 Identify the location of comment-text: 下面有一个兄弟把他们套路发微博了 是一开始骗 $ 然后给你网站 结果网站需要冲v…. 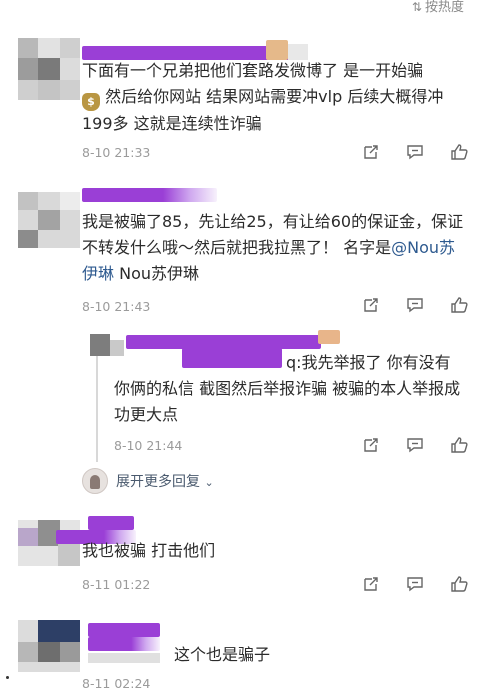
(263, 97).